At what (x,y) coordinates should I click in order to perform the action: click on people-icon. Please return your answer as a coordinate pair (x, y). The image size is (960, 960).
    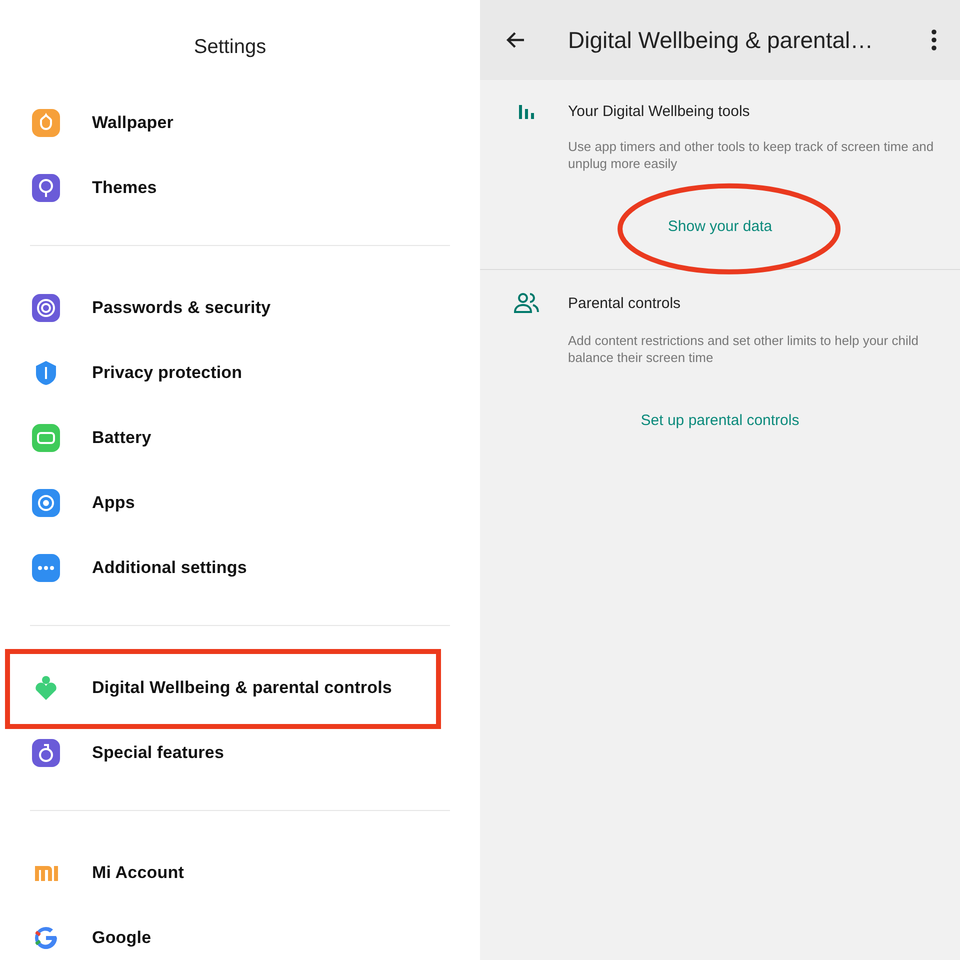
    Looking at the image, I should click on (527, 303).